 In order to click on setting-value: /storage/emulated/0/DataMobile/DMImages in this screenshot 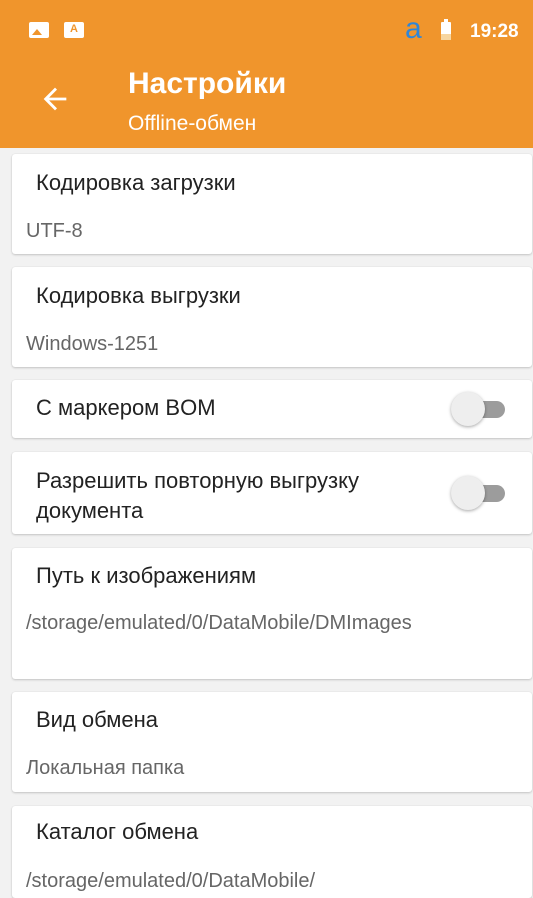, I will do `click(219, 623)`.